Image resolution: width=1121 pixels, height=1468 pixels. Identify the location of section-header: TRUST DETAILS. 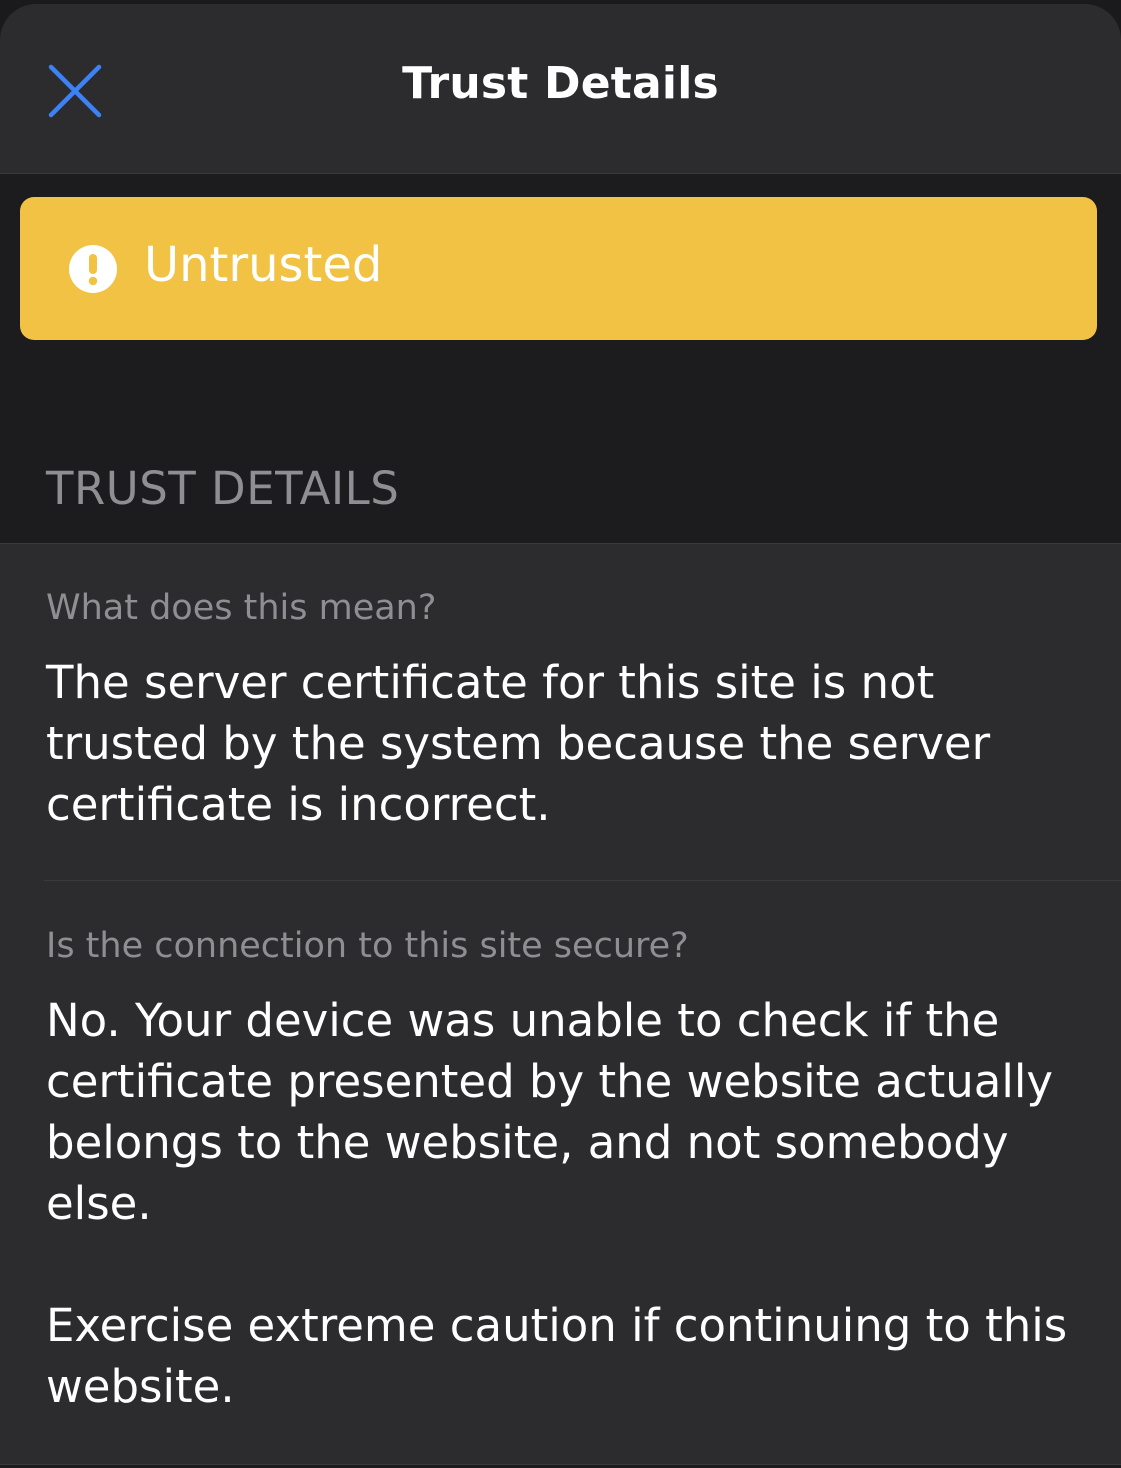
(223, 488).